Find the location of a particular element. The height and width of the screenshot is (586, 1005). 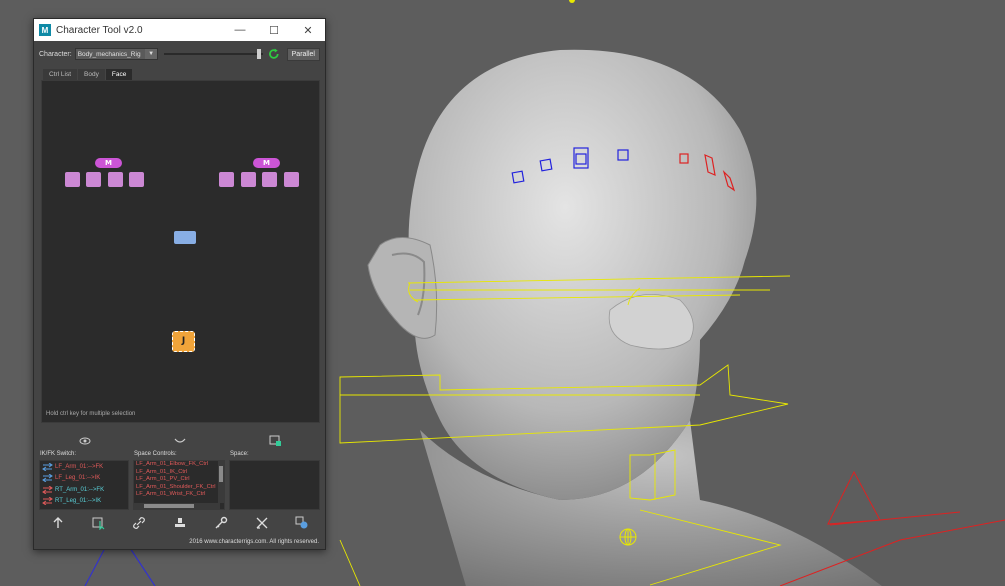

tab-face: Face is located at coordinates (119, 74).